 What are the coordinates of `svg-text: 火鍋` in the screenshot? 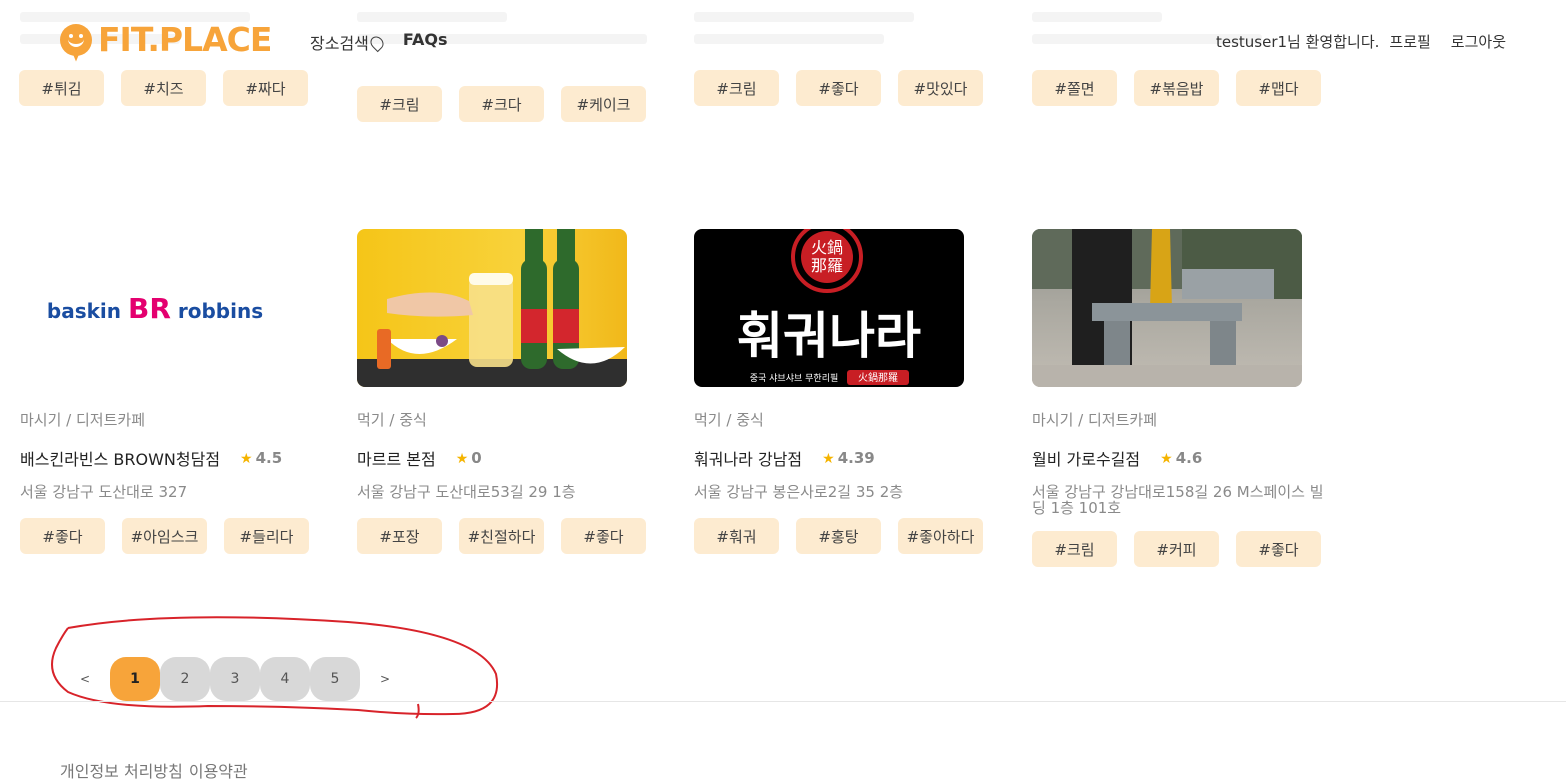 It's located at (827, 247).